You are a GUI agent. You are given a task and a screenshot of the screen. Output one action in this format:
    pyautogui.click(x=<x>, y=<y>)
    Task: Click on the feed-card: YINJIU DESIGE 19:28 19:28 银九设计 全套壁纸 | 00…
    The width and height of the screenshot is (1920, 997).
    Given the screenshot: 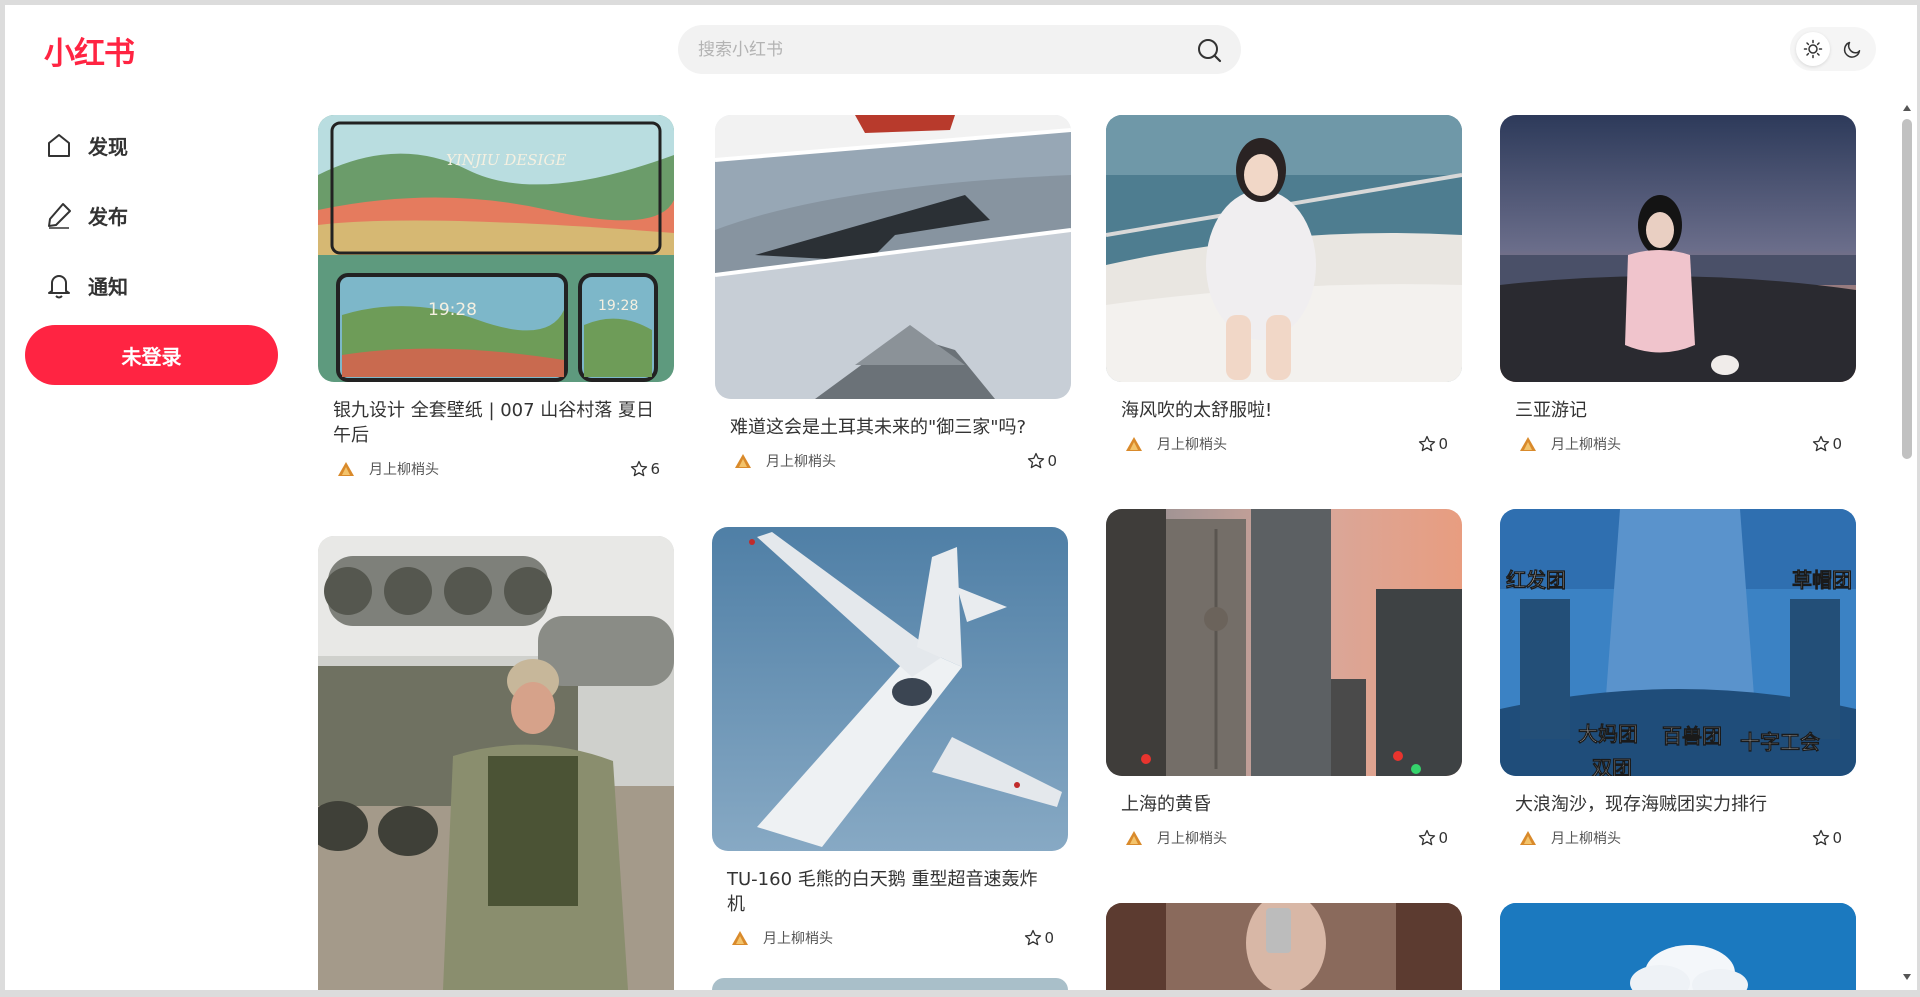 What is the action you would take?
    pyautogui.click(x=496, y=297)
    